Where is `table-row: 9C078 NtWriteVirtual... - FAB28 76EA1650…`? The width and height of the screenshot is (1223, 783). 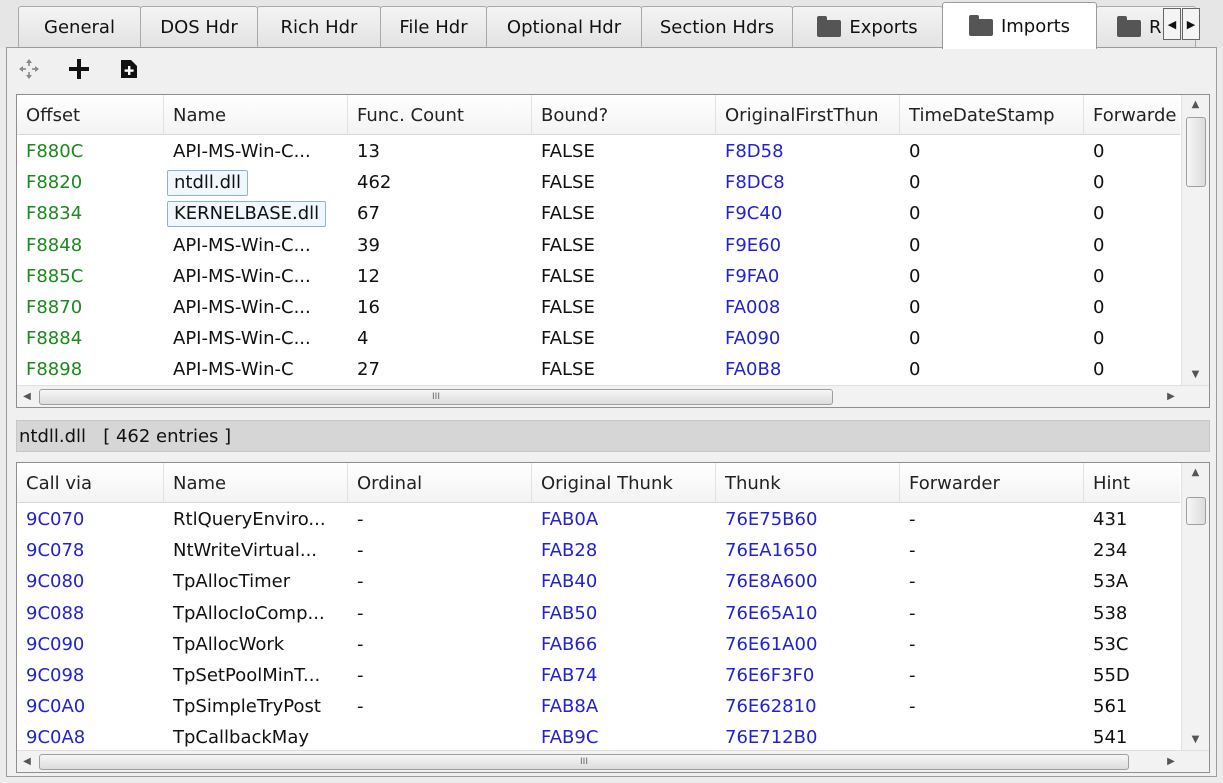 table-row: 9C078 NtWriteVirtual... - FAB28 76EA1650… is located at coordinates (598, 549).